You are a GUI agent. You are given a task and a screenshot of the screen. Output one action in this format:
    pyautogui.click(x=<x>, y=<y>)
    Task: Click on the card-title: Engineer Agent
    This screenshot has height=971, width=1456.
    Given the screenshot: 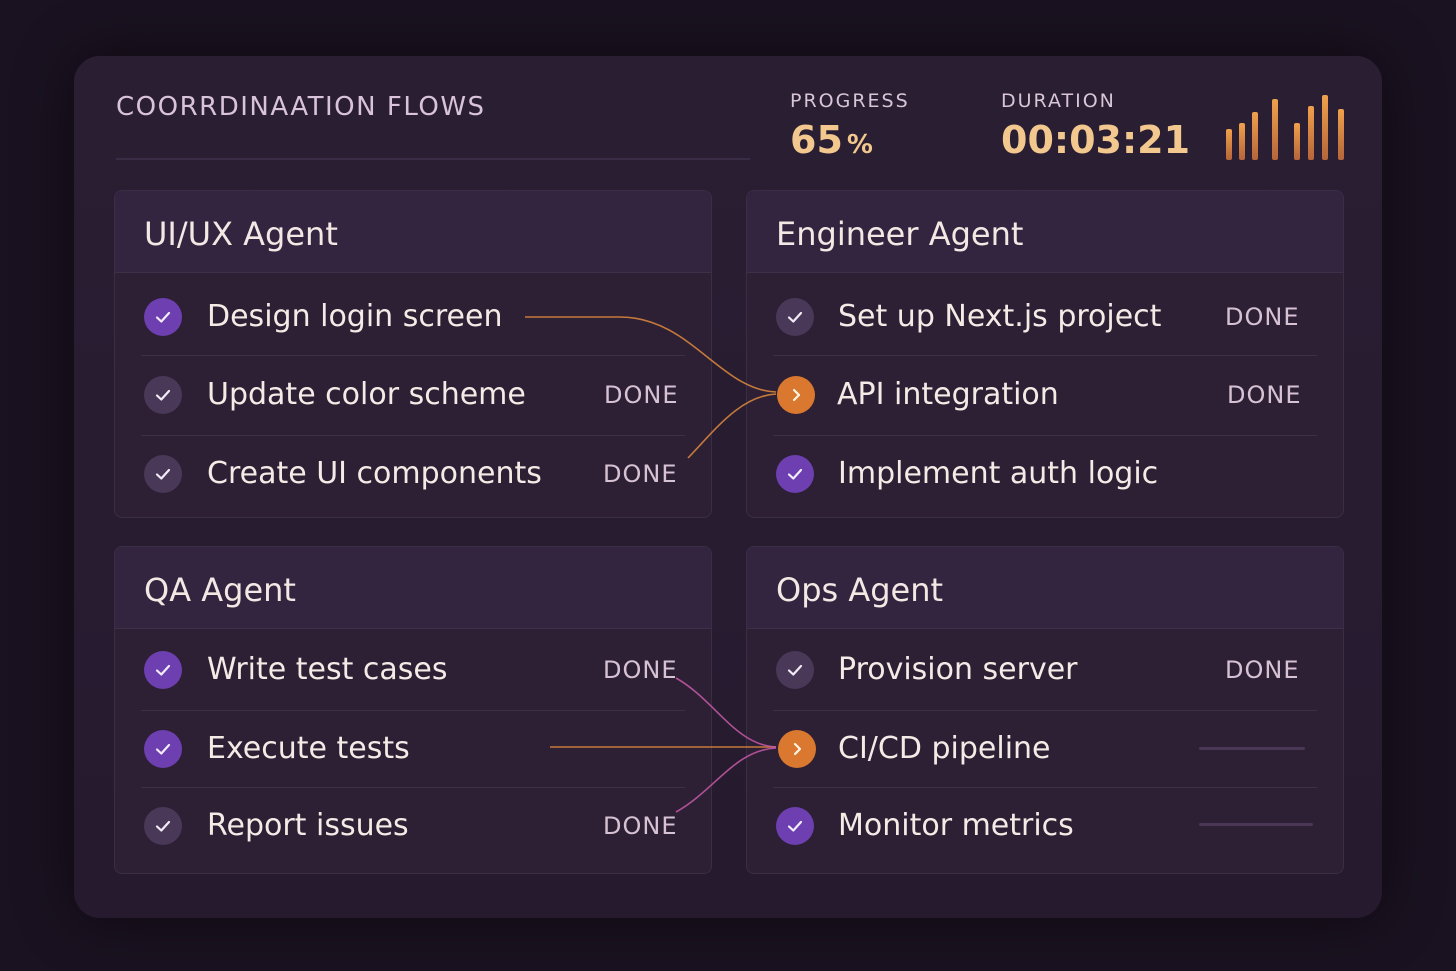 What is the action you would take?
    pyautogui.click(x=900, y=234)
    